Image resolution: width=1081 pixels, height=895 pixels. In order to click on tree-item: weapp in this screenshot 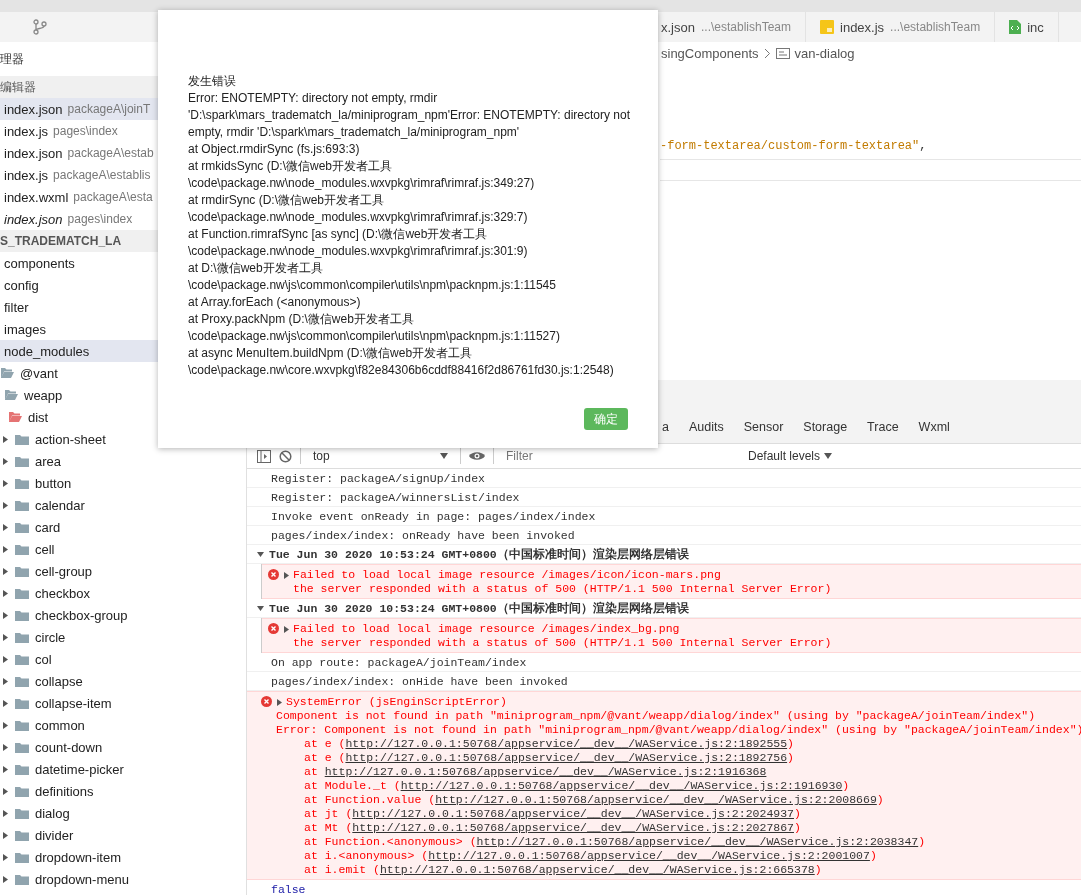, I will do `click(123, 395)`.